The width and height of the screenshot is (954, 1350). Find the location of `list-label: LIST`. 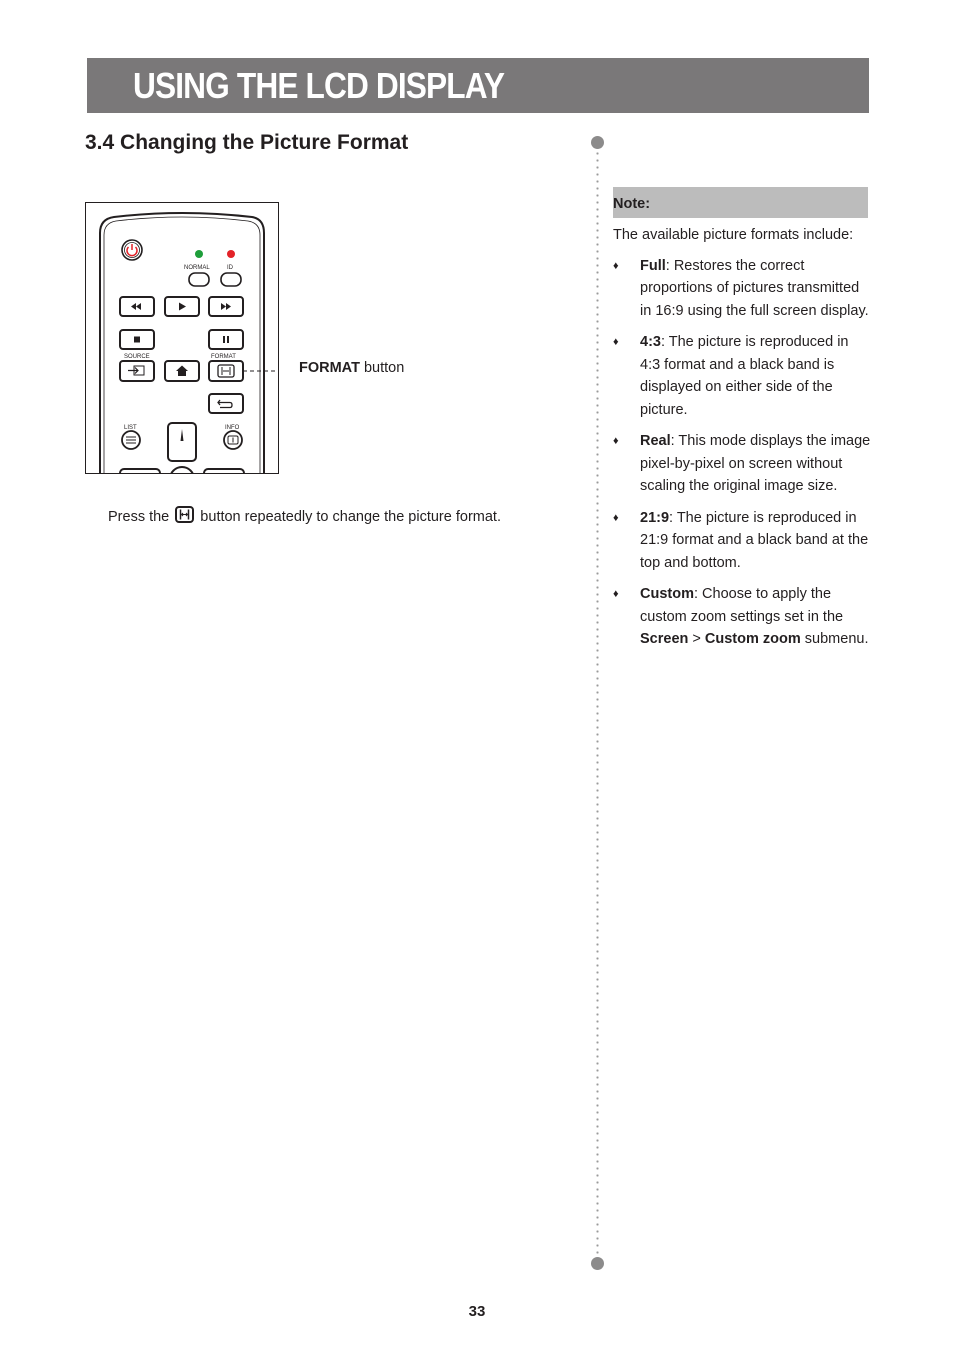

list-label: LIST is located at coordinates (130, 428).